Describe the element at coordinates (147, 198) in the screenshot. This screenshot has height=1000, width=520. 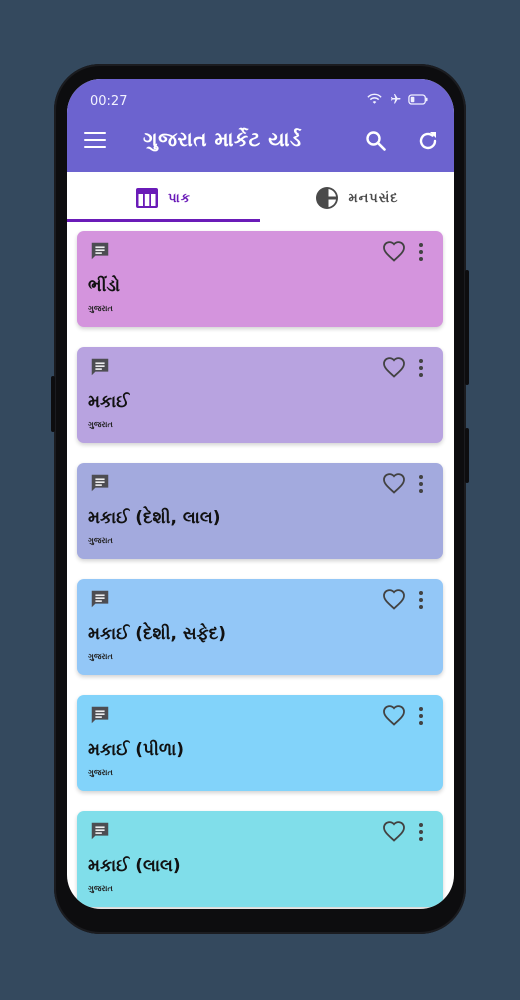
I see `table-icon` at that location.